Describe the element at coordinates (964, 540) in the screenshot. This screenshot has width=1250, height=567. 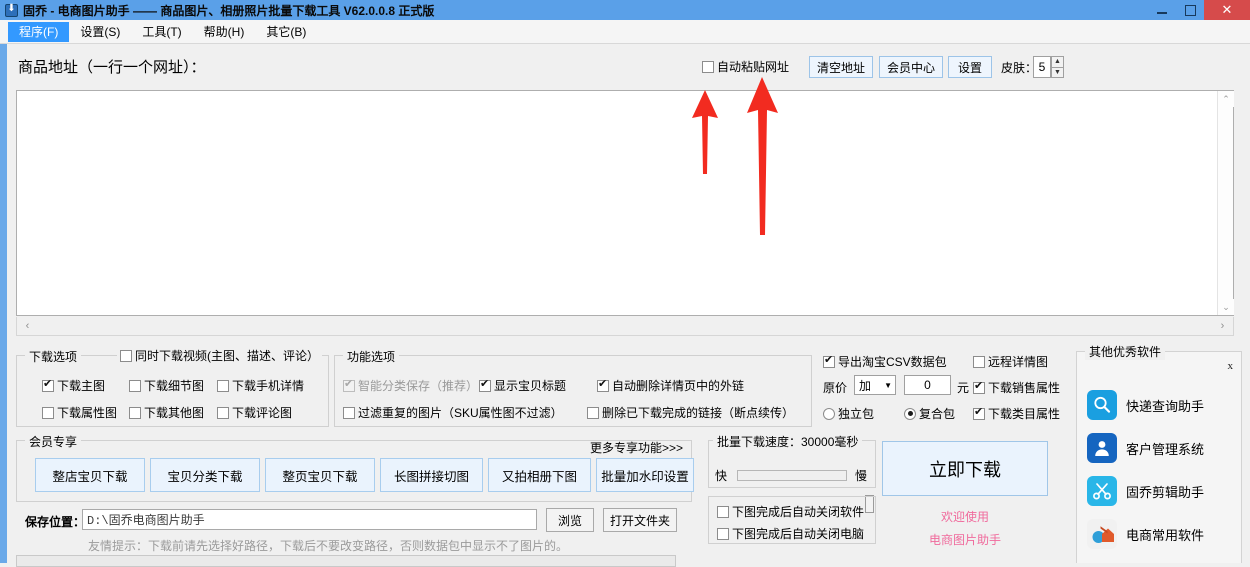
I see `welcome-line-2: 电商图片助手` at that location.